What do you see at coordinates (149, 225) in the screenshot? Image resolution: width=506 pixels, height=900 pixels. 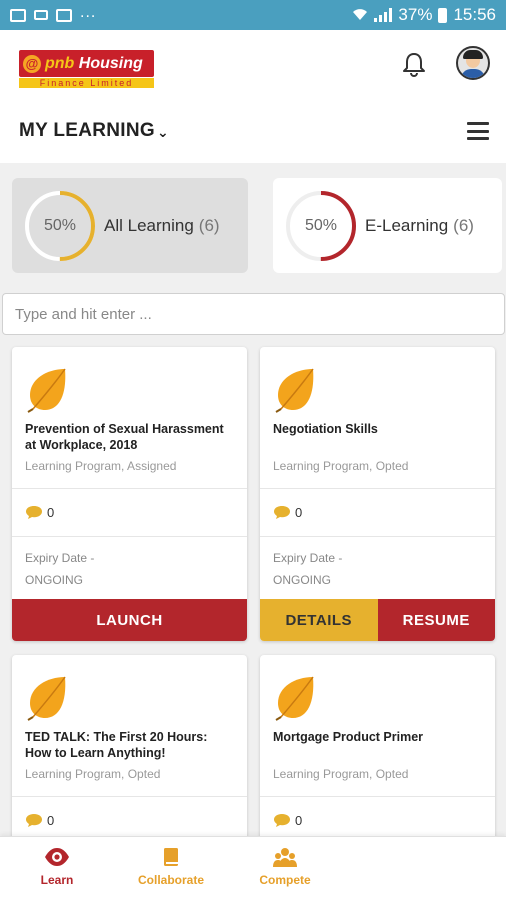 I see `all-learning-label: All Learning` at bounding box center [149, 225].